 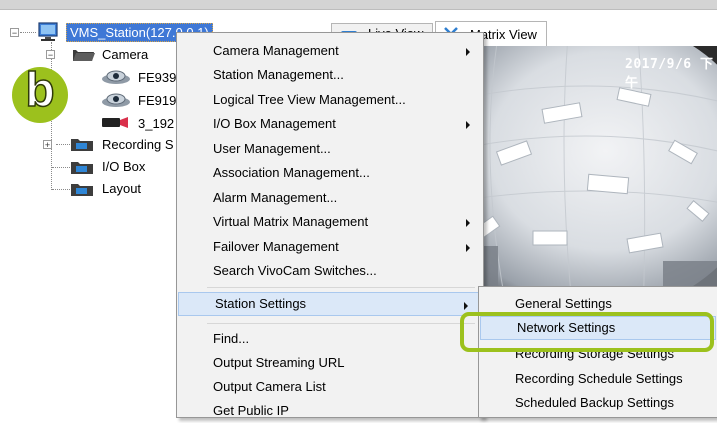 I want to click on menu-item-output-camera-list: Output Camera List, so click(x=329, y=387).